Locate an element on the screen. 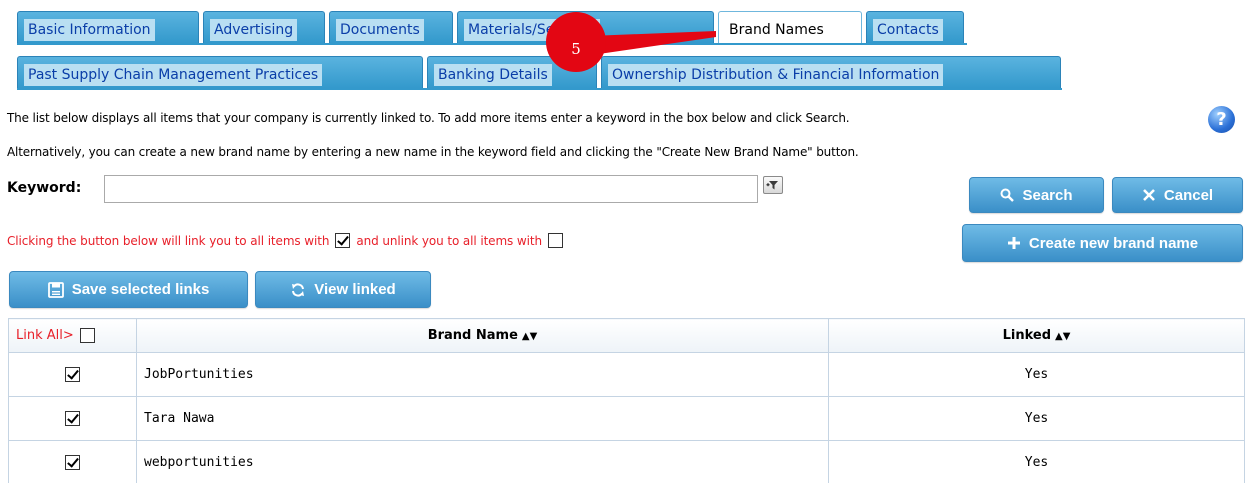 The width and height of the screenshot is (1249, 483). view-linked-button-label: View linked is located at coordinates (355, 289).